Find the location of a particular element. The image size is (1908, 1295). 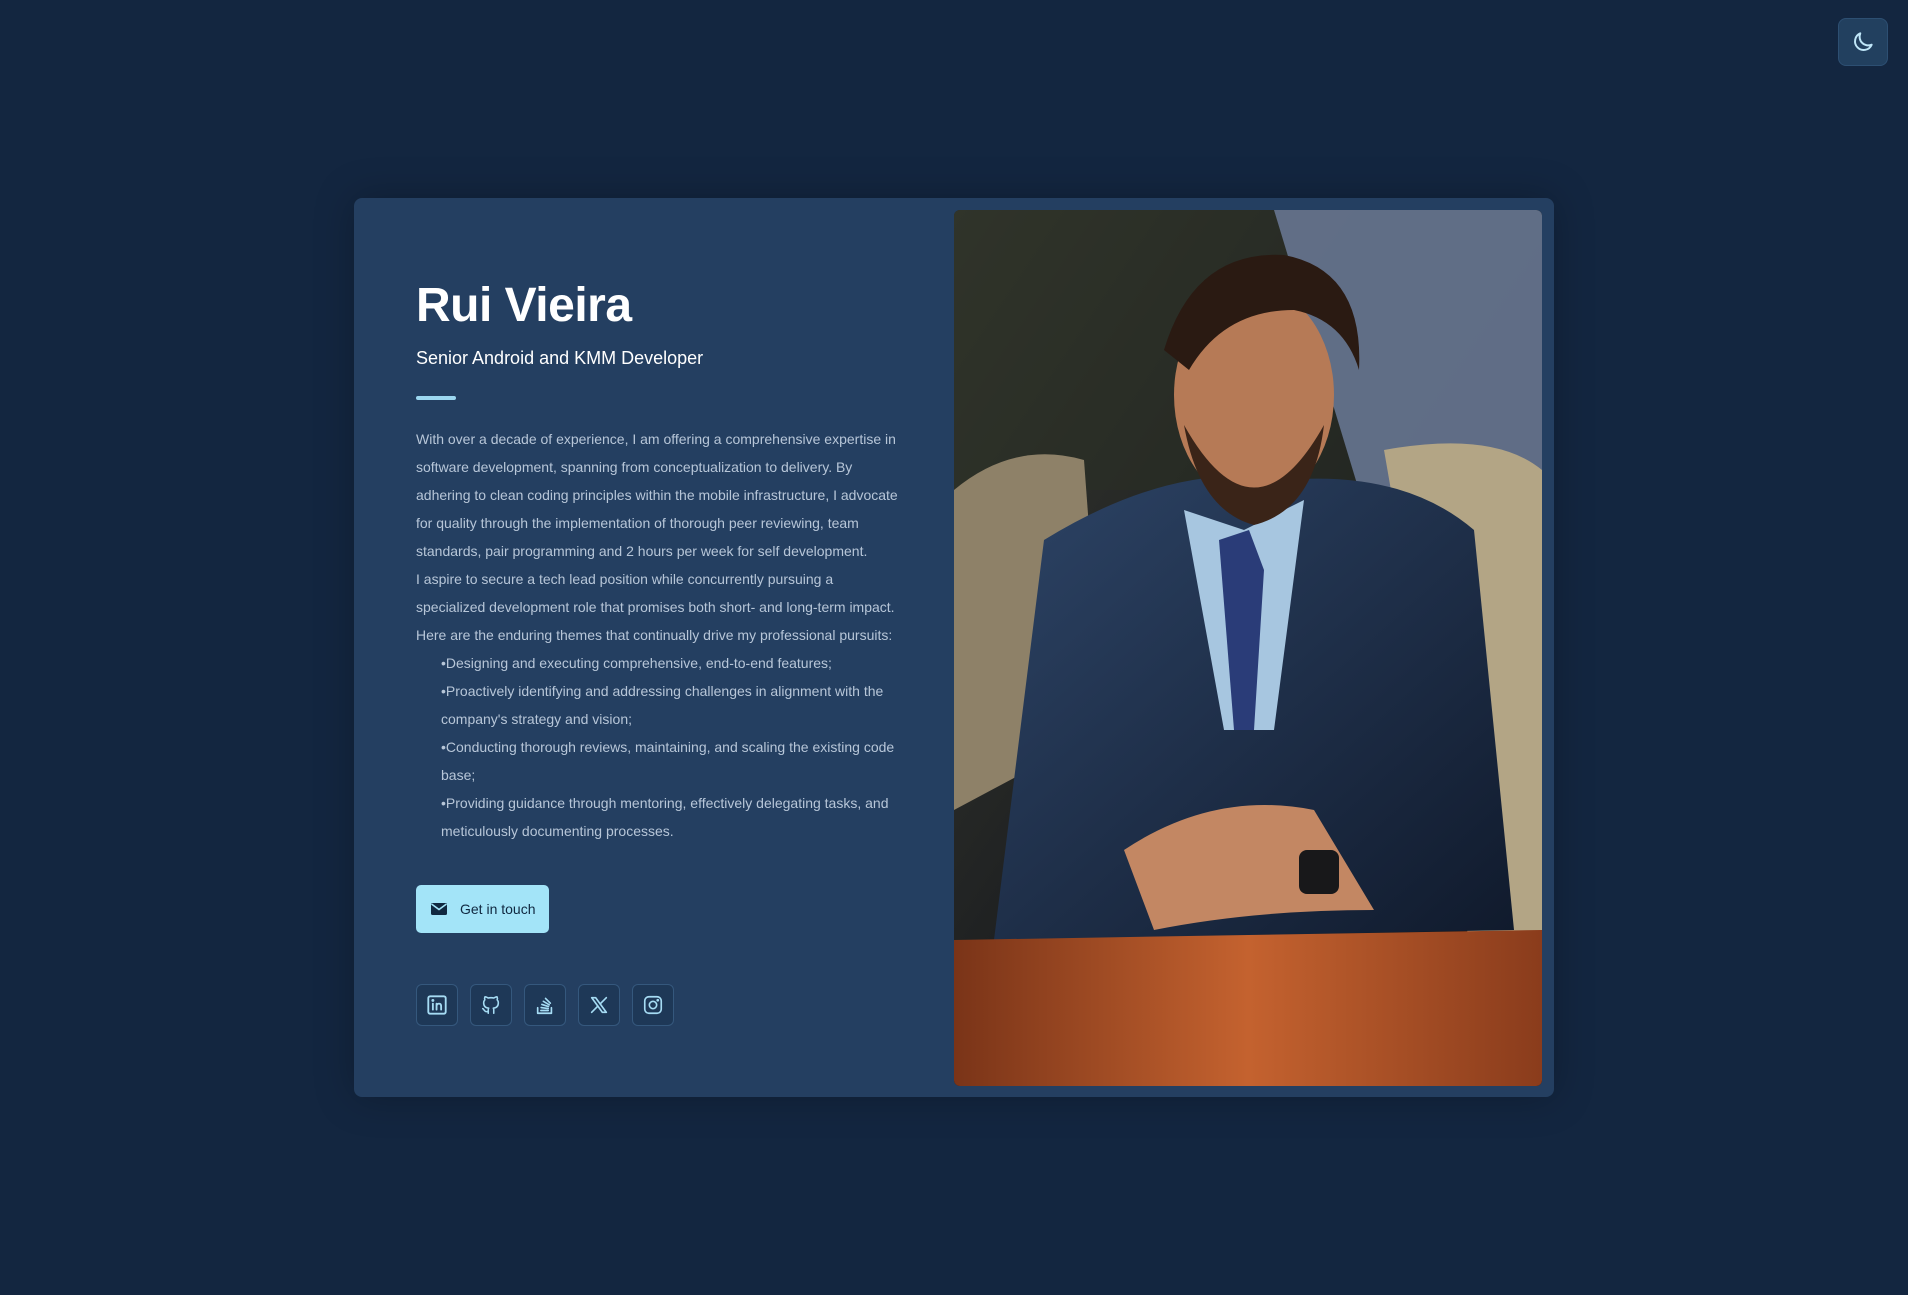

github-icon is located at coordinates (490, 1005).